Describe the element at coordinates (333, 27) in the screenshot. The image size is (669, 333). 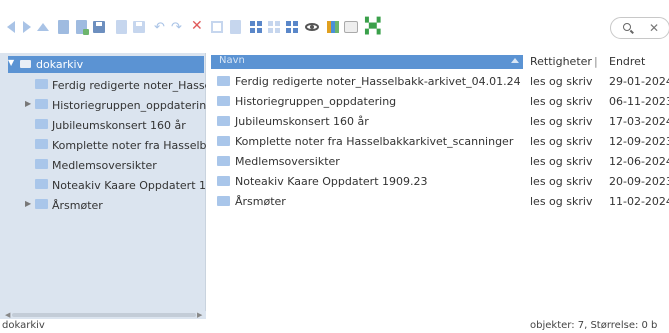
I see `color-icon` at that location.